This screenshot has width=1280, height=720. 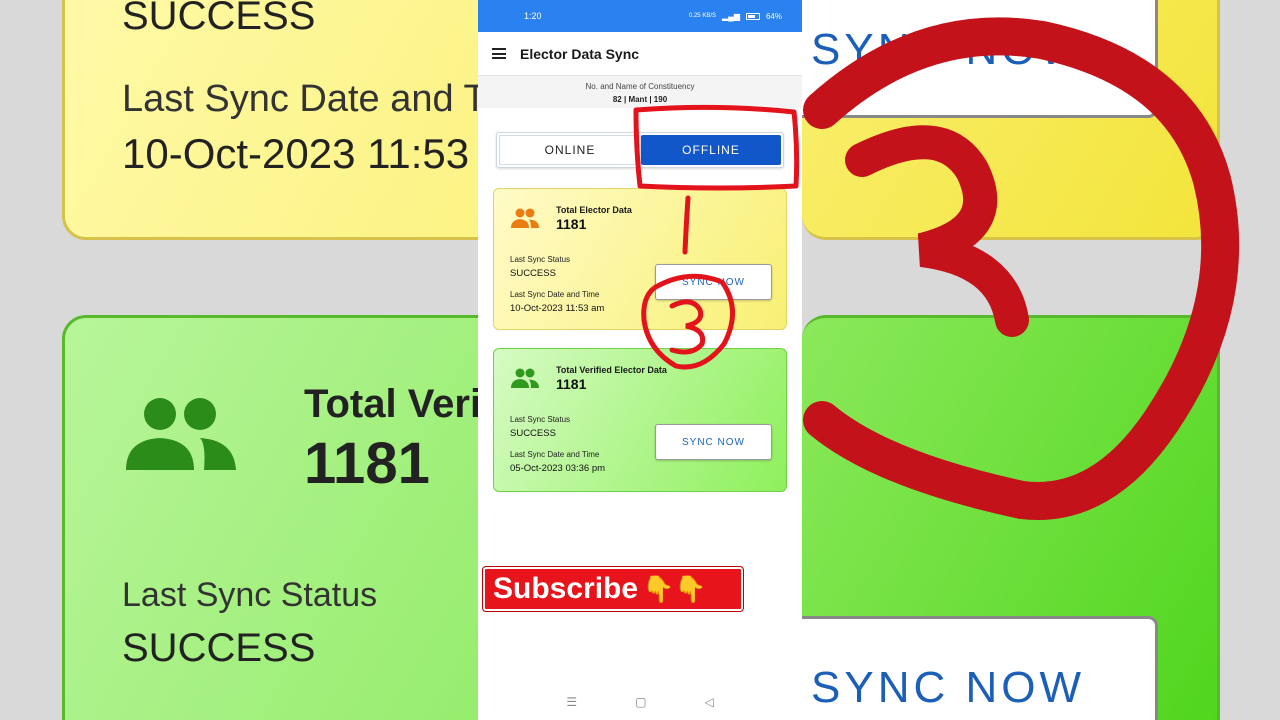 I want to click on card-header: Total Elector Data 1181, so click(x=594, y=218).